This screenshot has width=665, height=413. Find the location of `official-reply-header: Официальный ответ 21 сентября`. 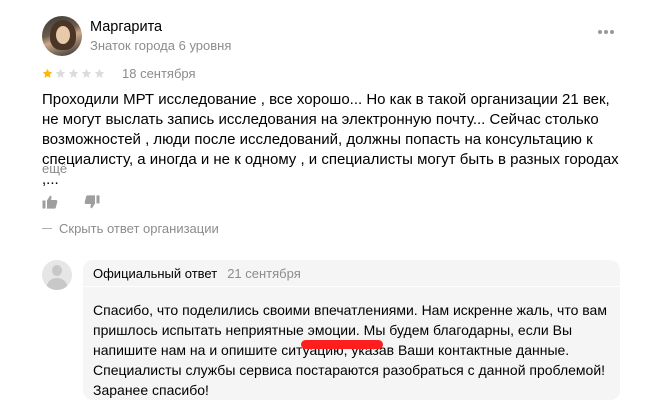

official-reply-header: Официальный ответ 21 сентября is located at coordinates (197, 276).